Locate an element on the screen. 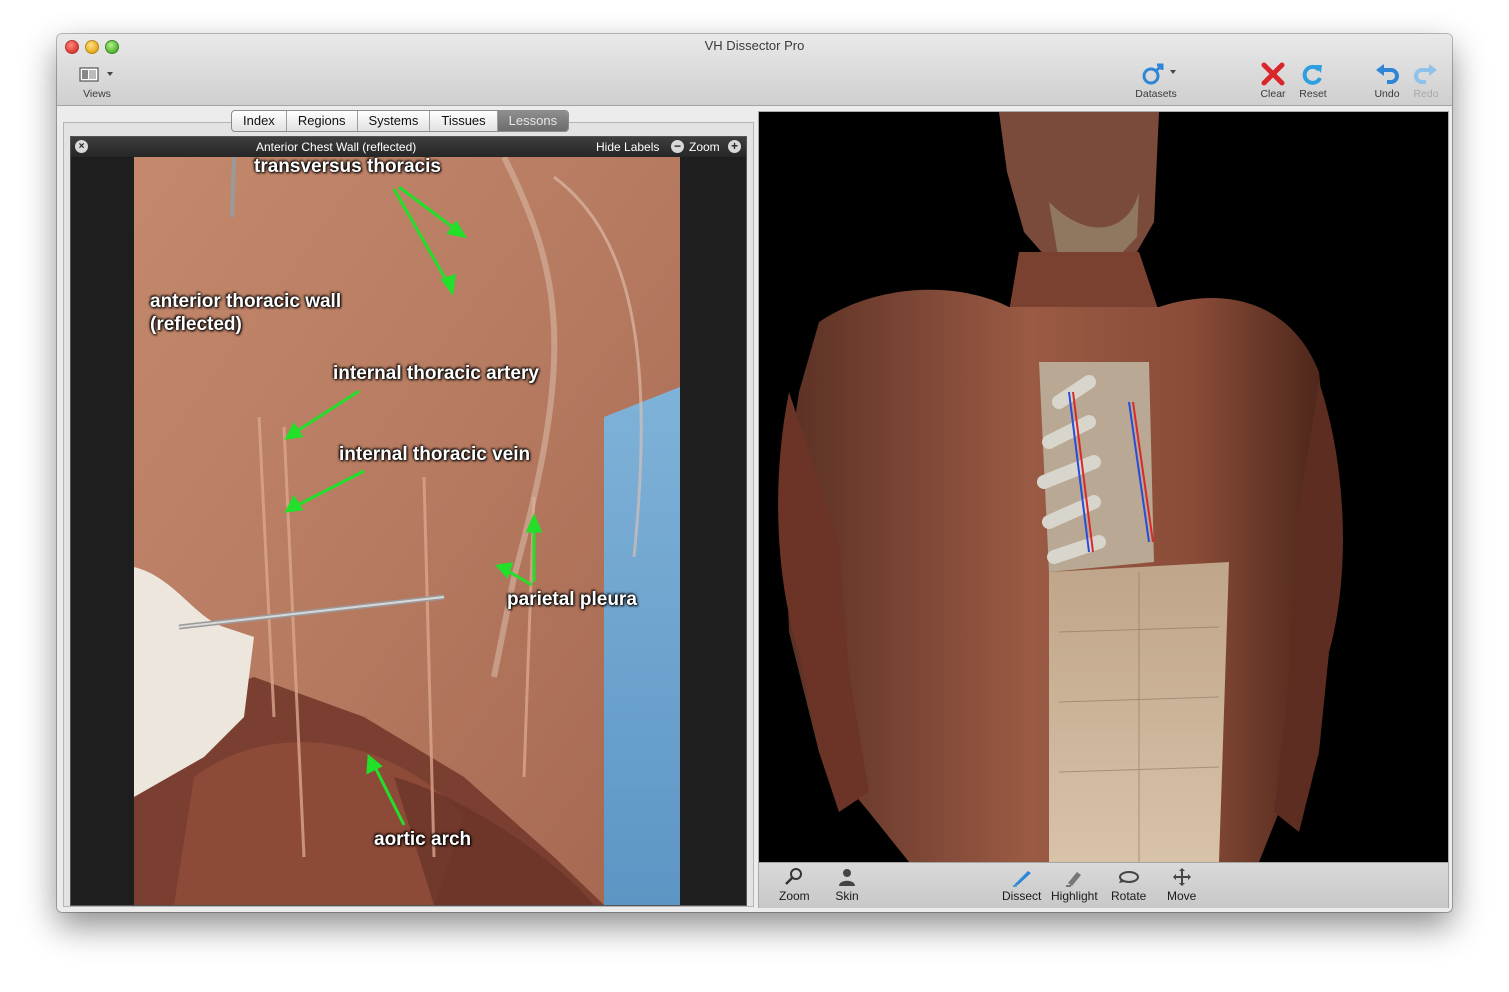  zoom-tool-button: Zoom is located at coordinates (794, 885).